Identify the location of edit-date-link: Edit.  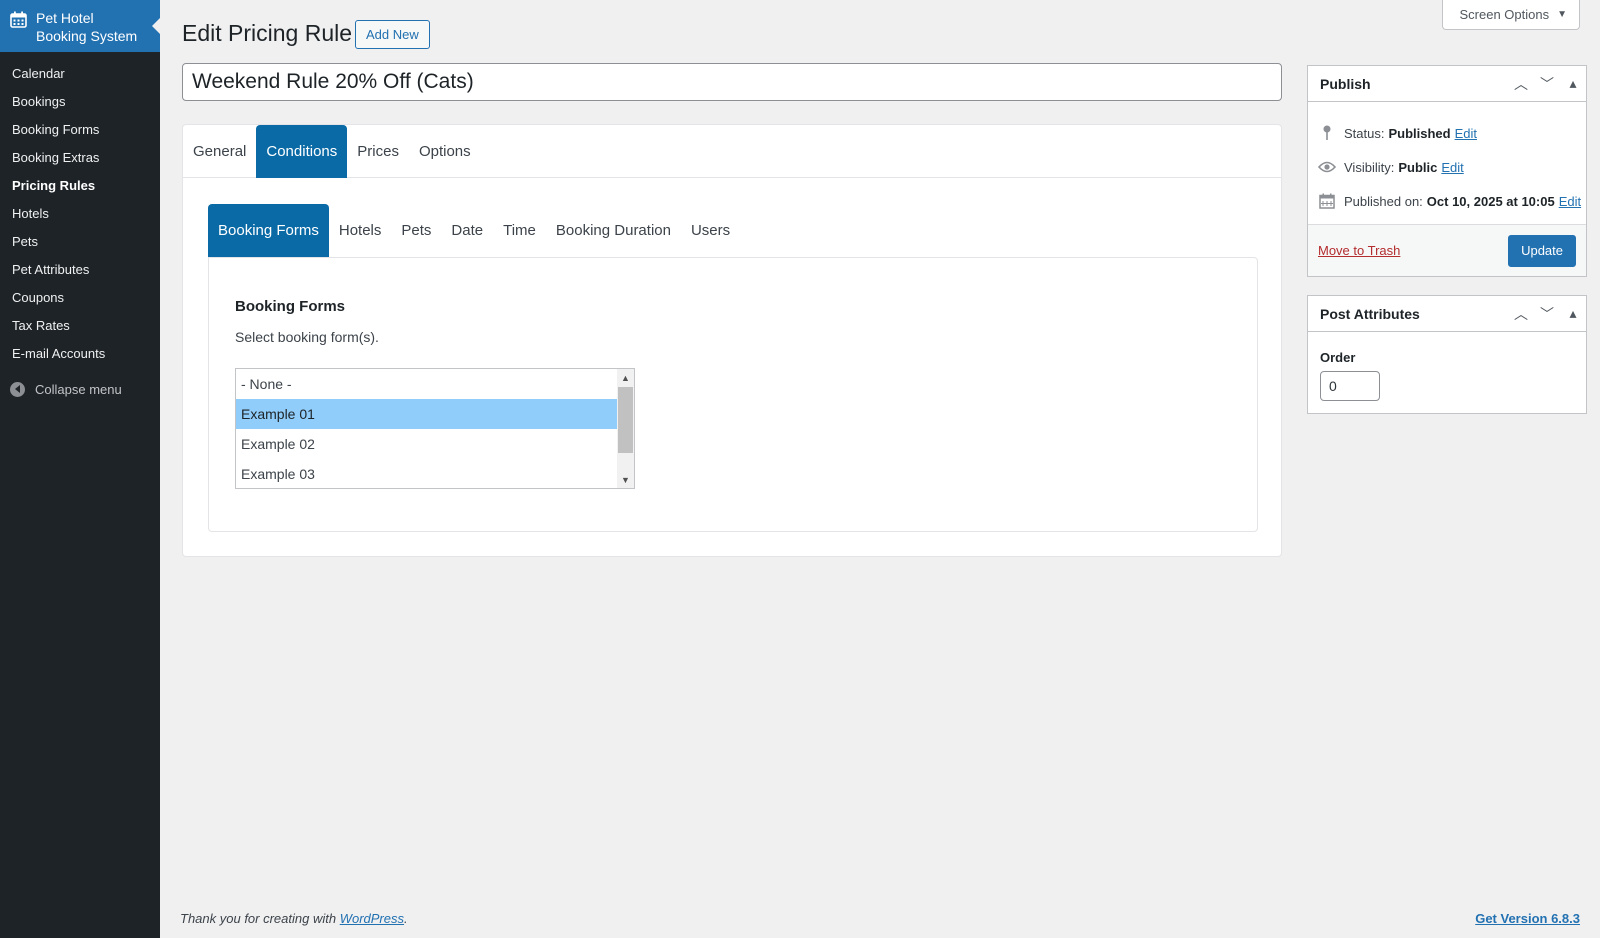
(1570, 201).